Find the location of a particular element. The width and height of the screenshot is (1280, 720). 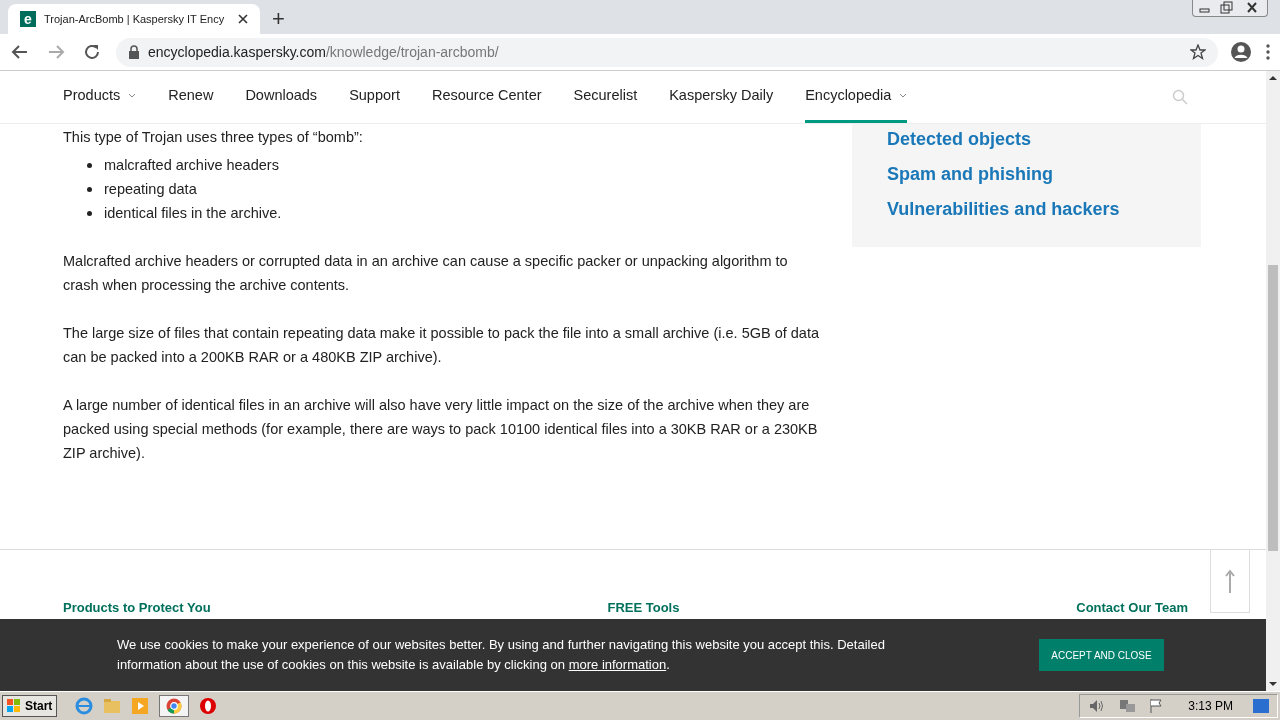

favicon: e is located at coordinates (28, 19).